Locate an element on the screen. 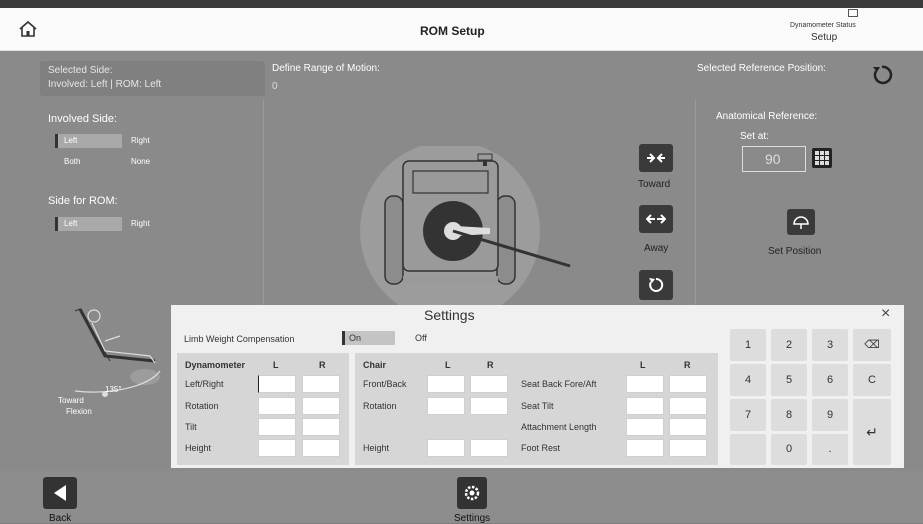 The height and width of the screenshot is (524, 923). dynamometer-diagram is located at coordinates (467, 231).